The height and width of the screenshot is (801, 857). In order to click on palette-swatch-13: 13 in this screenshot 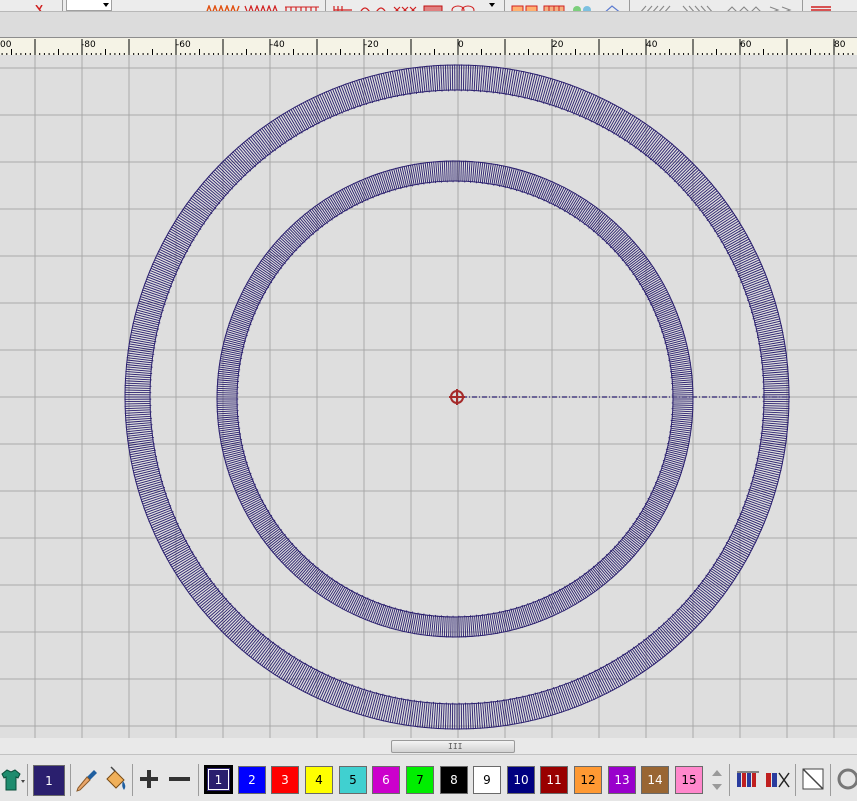, I will do `click(622, 780)`.